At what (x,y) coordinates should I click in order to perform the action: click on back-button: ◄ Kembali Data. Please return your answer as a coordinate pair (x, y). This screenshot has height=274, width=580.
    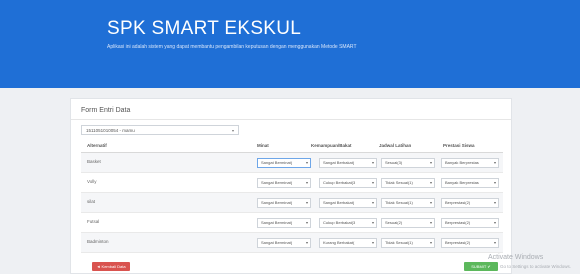
    Looking at the image, I should click on (111, 266).